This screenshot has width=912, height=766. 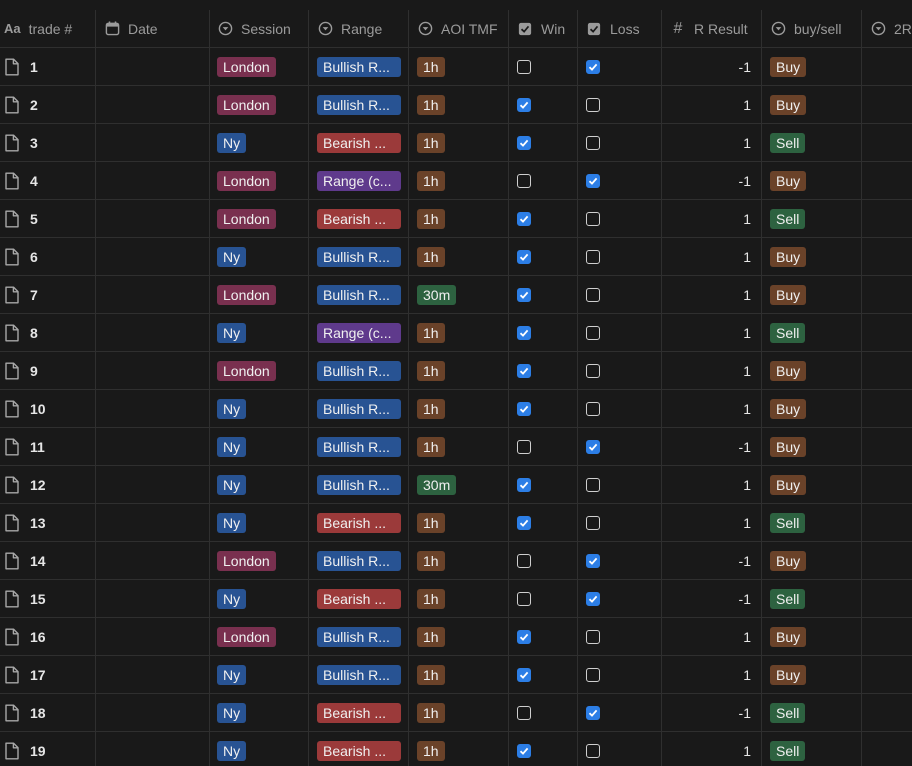 What do you see at coordinates (456, 637) in the screenshot?
I see `table-row: 16 London Bullish R... 1h 1 Buy` at bounding box center [456, 637].